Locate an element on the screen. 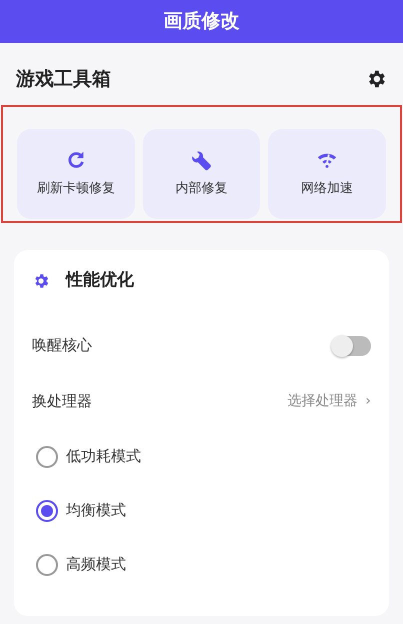  radio-label: 高频模式 is located at coordinates (96, 565).